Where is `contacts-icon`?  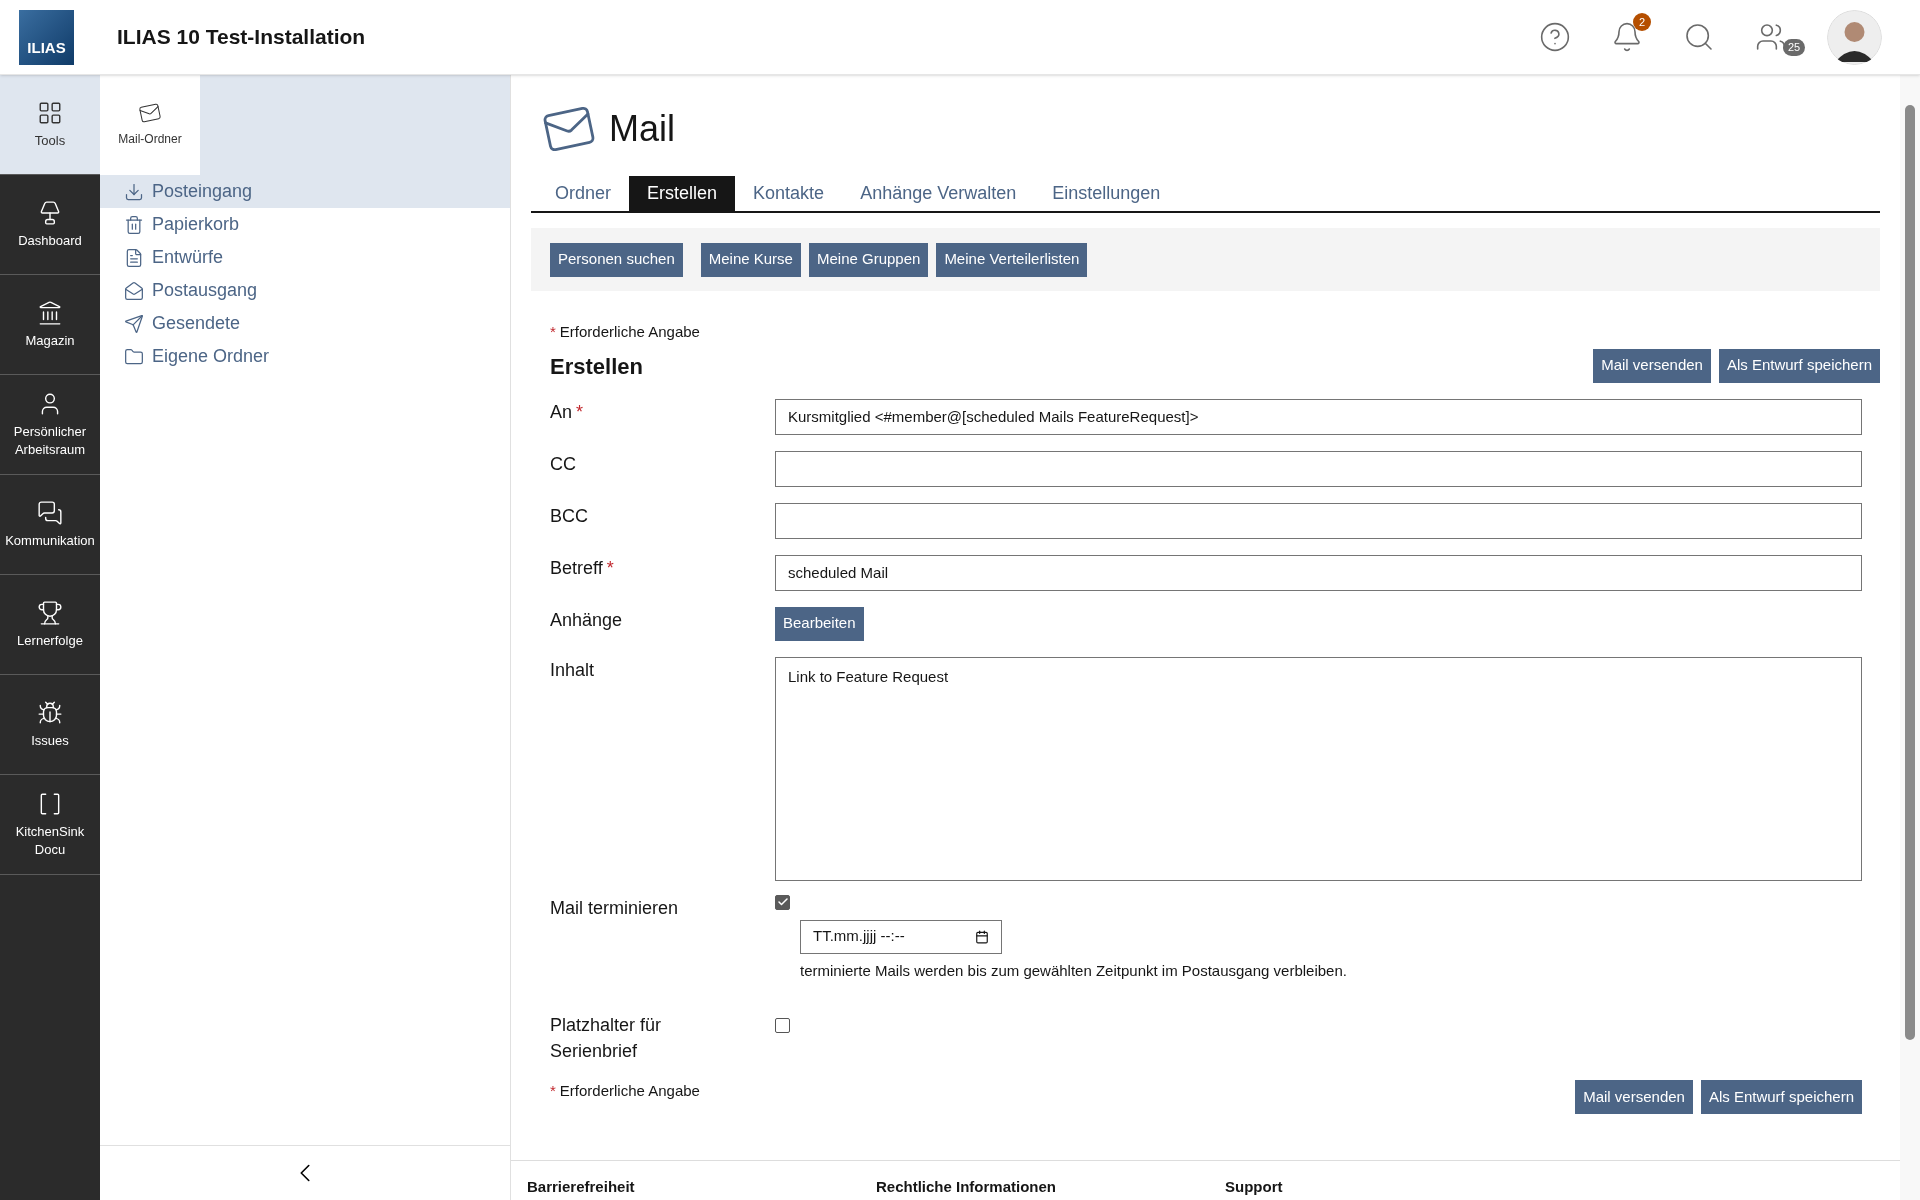
contacts-icon is located at coordinates (1771, 37).